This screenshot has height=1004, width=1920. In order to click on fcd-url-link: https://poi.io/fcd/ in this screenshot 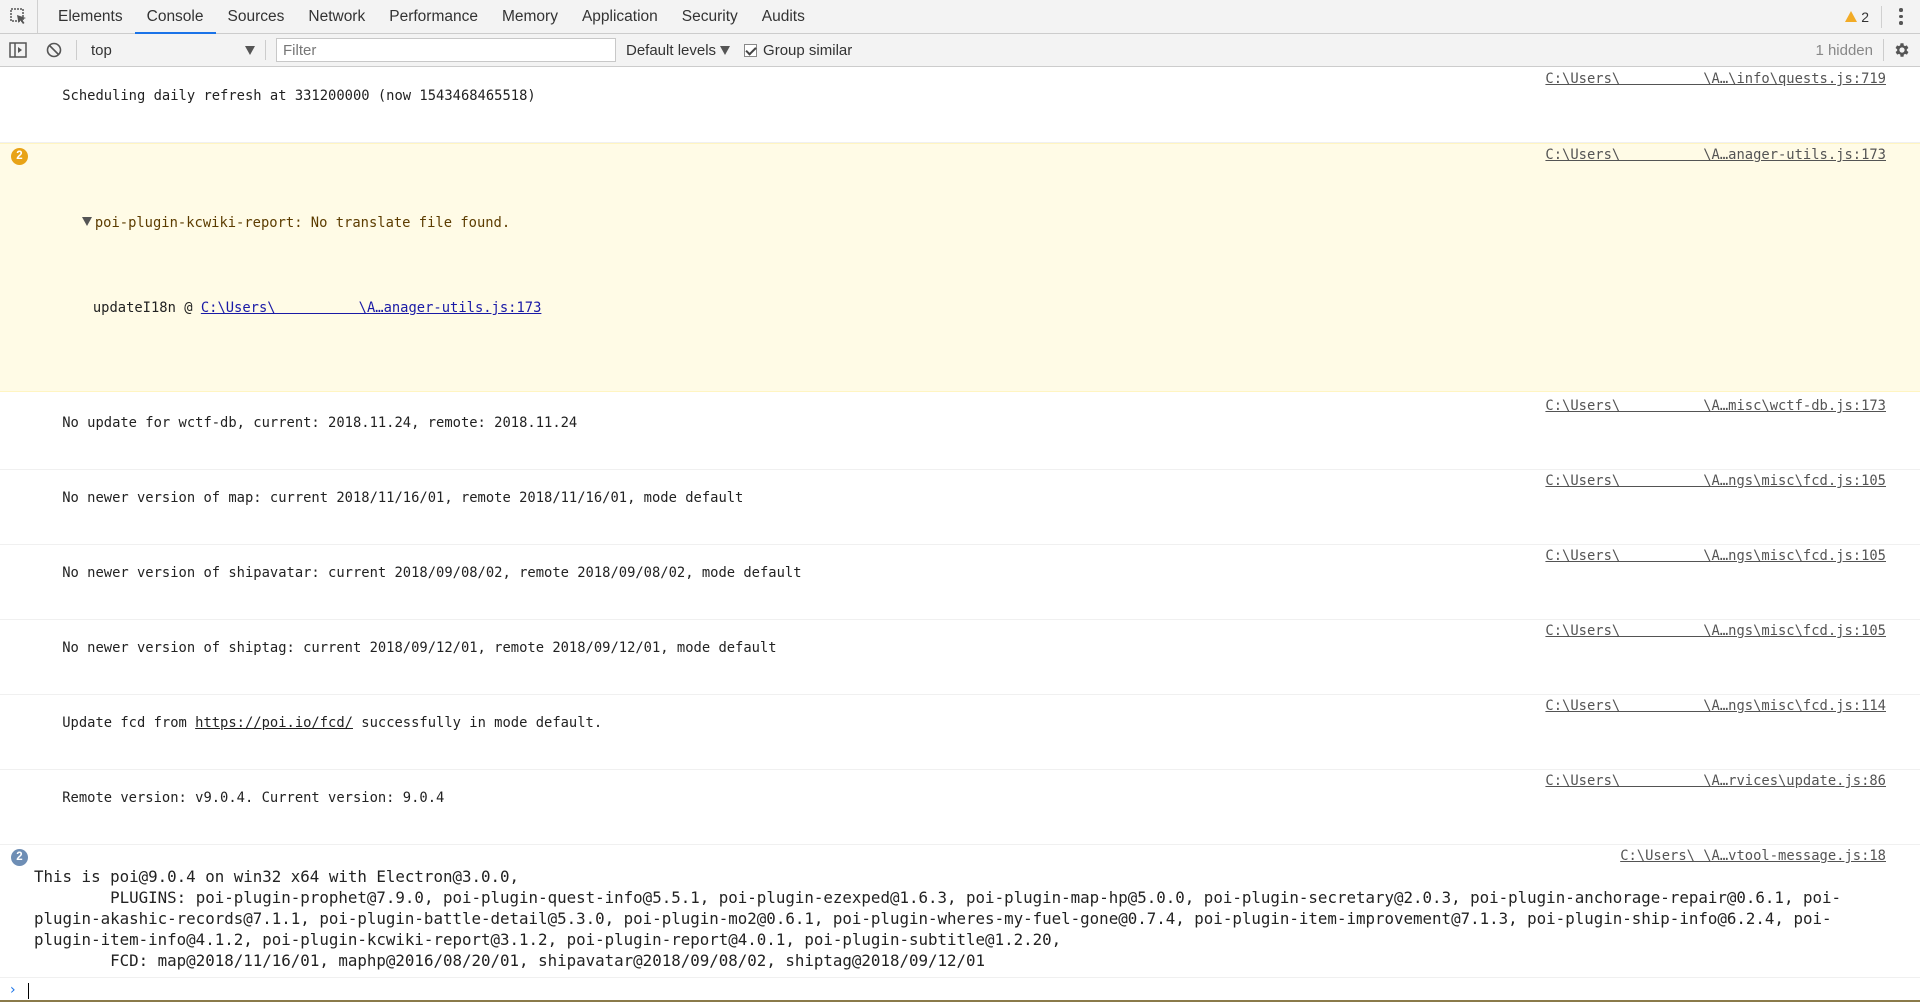, I will do `click(274, 723)`.